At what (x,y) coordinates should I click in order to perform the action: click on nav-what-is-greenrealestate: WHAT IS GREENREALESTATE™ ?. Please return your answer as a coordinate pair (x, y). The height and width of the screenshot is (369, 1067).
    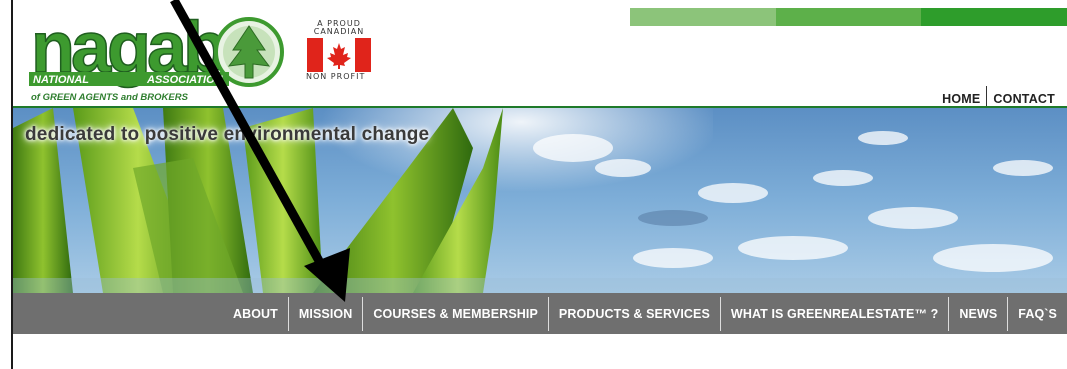
    Looking at the image, I should click on (834, 314).